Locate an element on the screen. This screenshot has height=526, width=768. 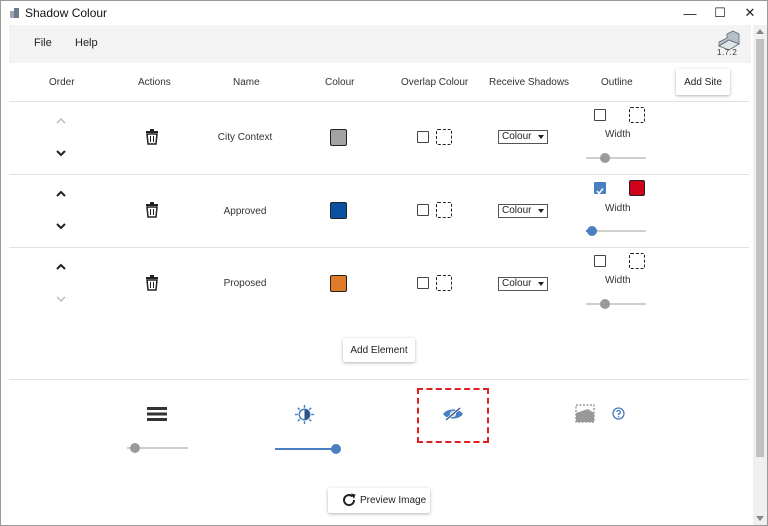
app-icon is located at coordinates (14, 13).